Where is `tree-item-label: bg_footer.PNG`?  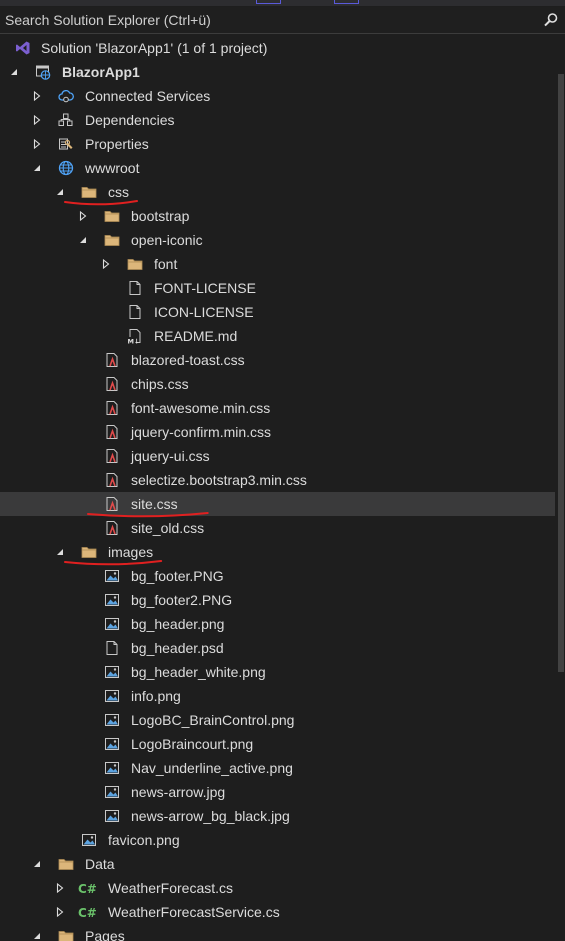
tree-item-label: bg_footer.PNG is located at coordinates (177, 576).